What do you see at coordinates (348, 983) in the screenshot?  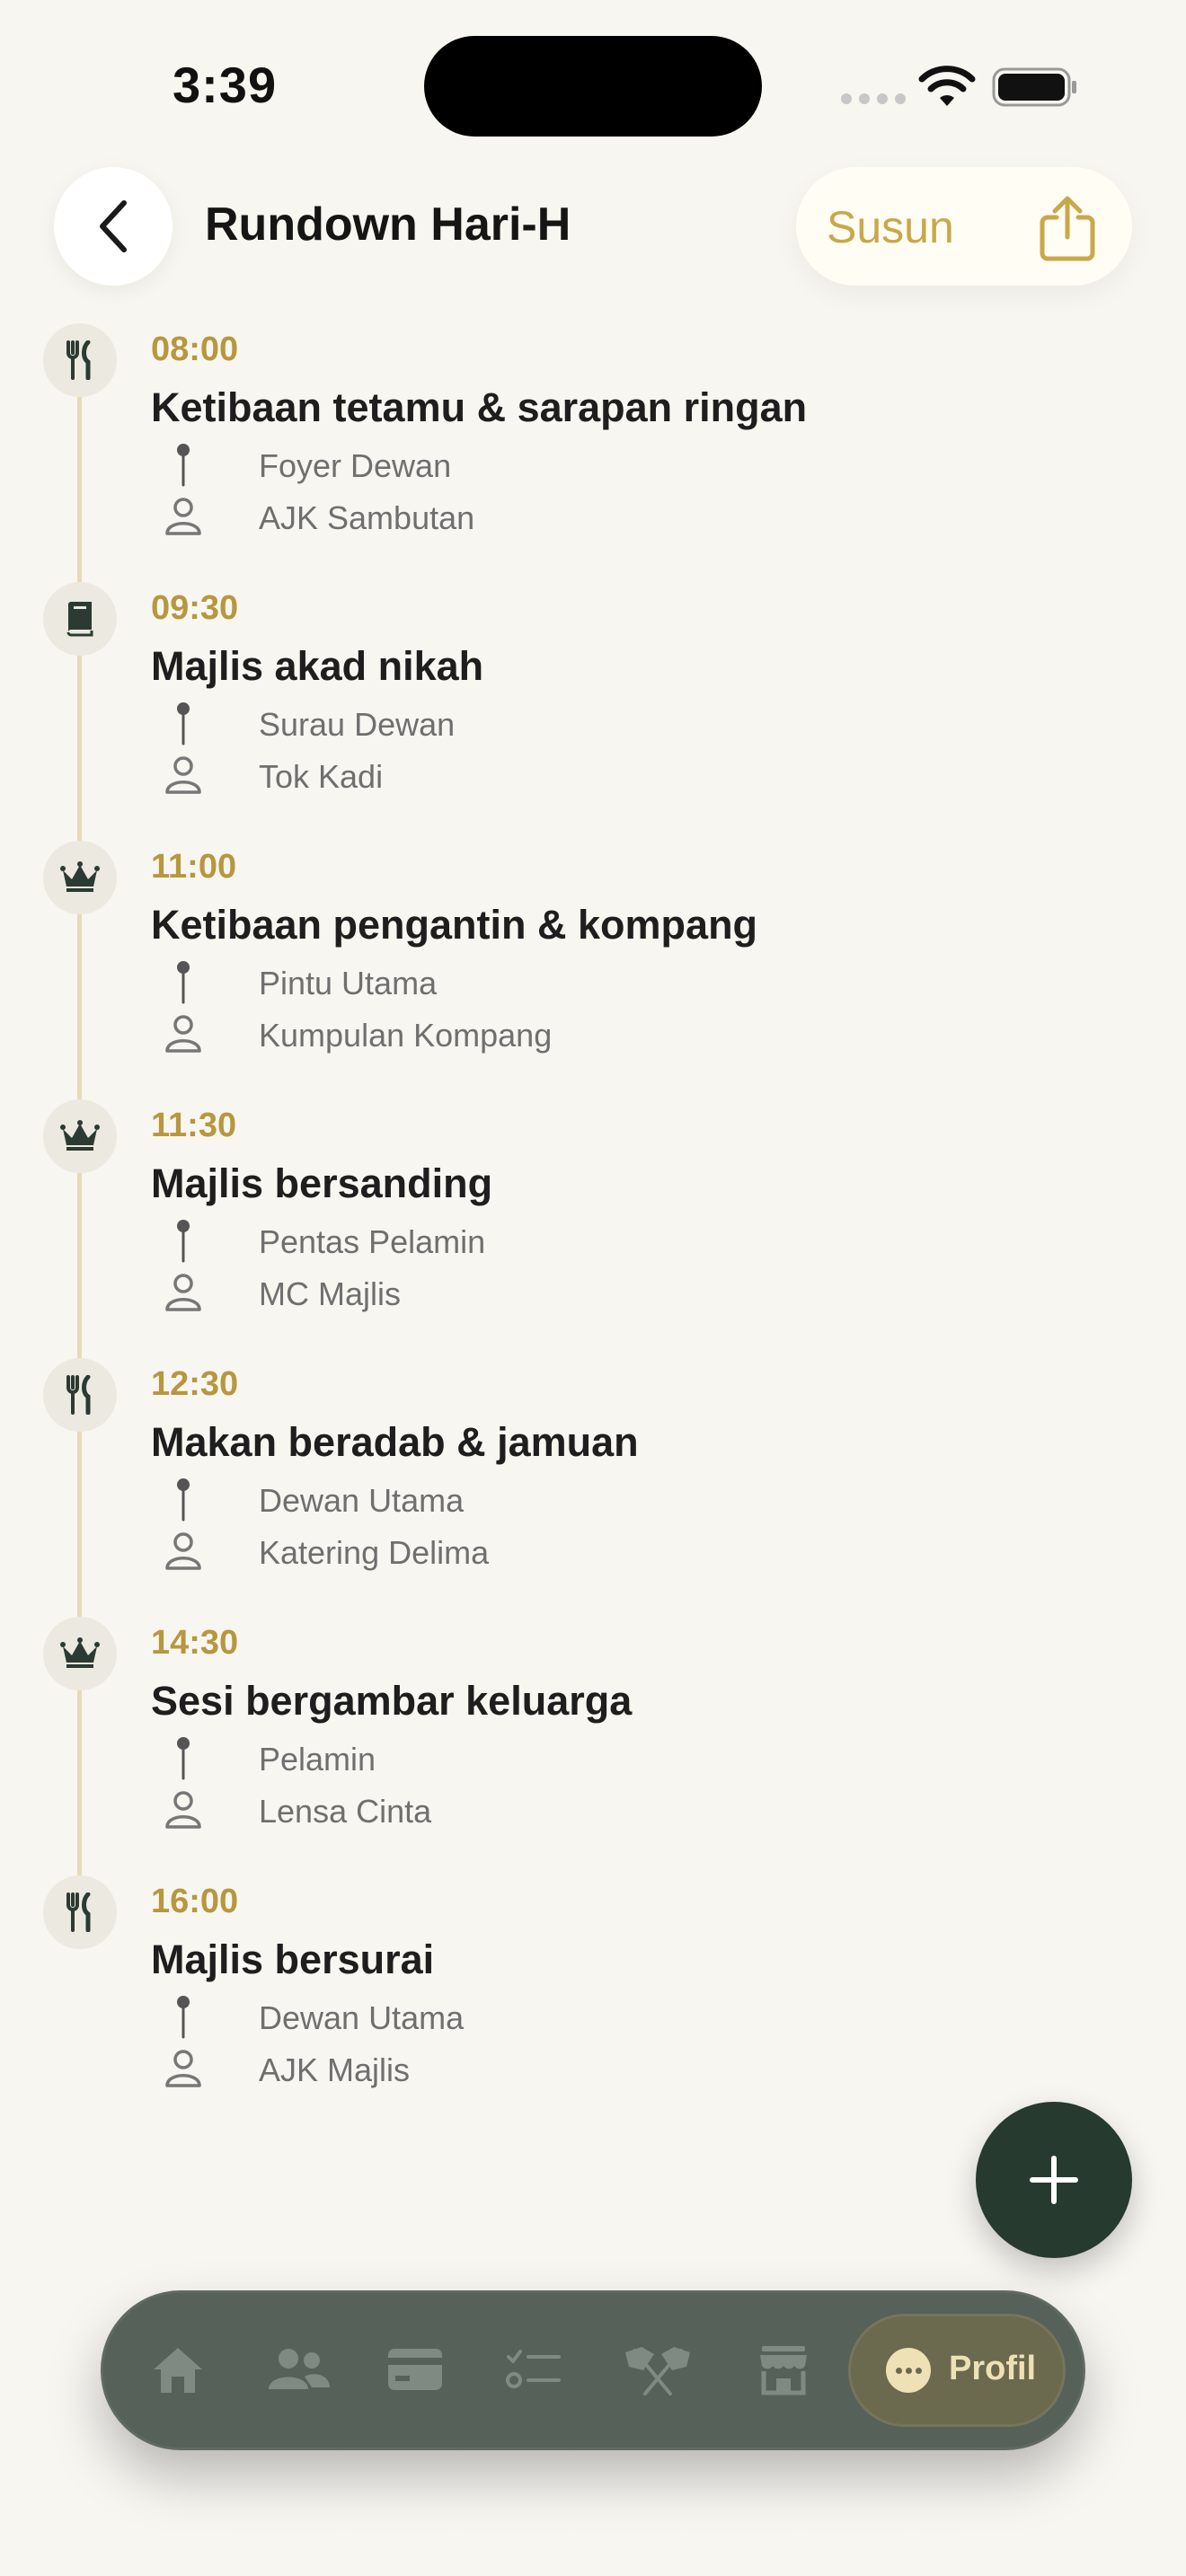 I see `event-location-text: Pintu Utama` at bounding box center [348, 983].